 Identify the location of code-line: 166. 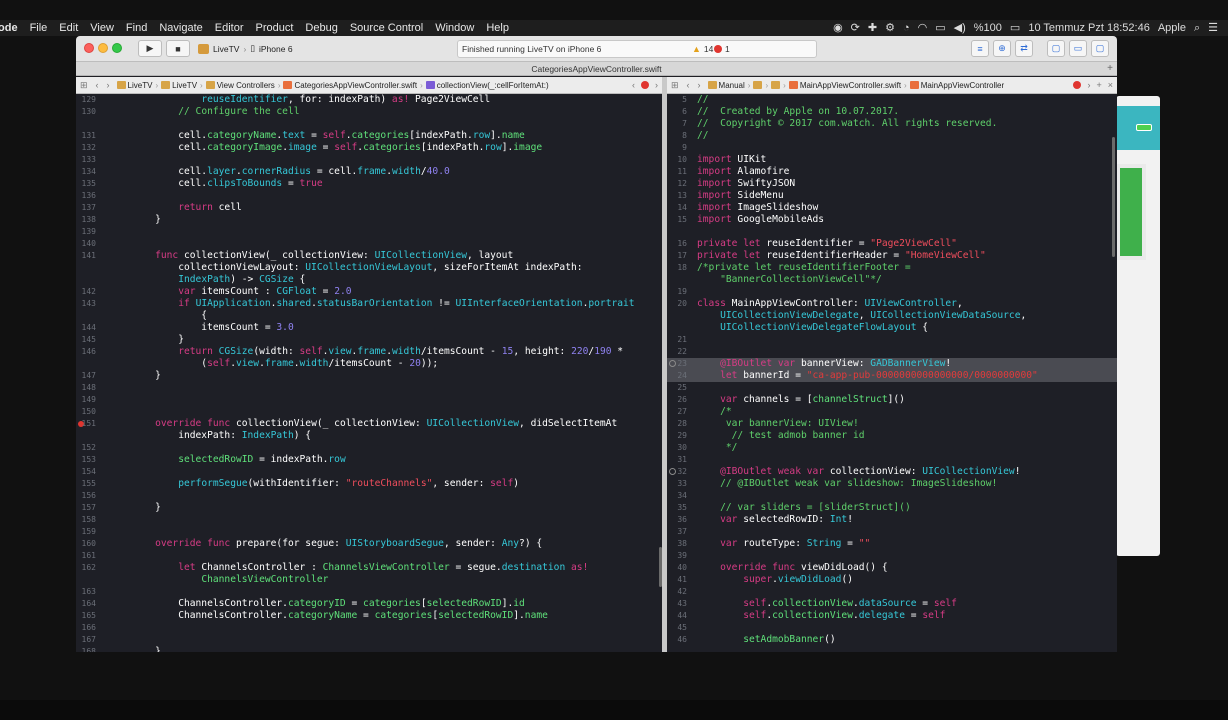
(369, 628).